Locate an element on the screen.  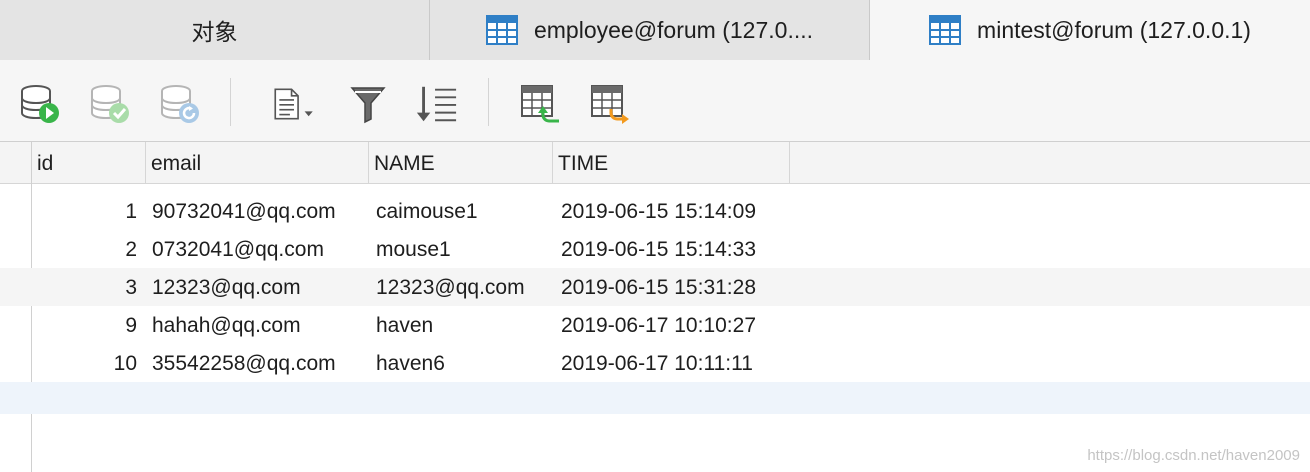
cell-name: caimouse1 is located at coordinates (464, 211).